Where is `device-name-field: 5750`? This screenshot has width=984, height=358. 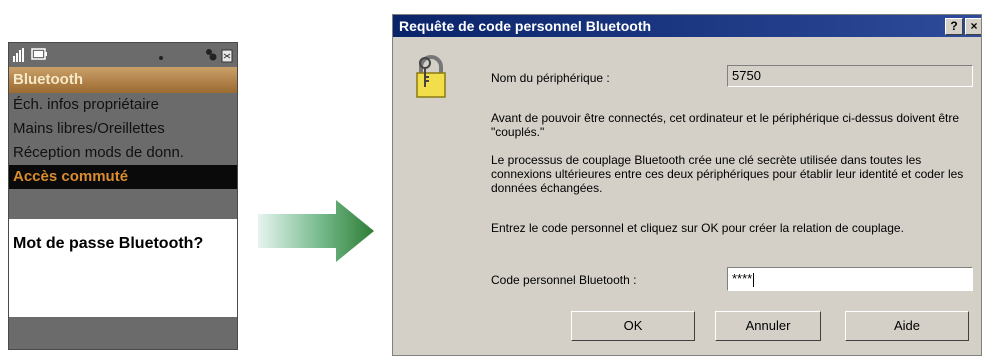 device-name-field: 5750 is located at coordinates (850, 76).